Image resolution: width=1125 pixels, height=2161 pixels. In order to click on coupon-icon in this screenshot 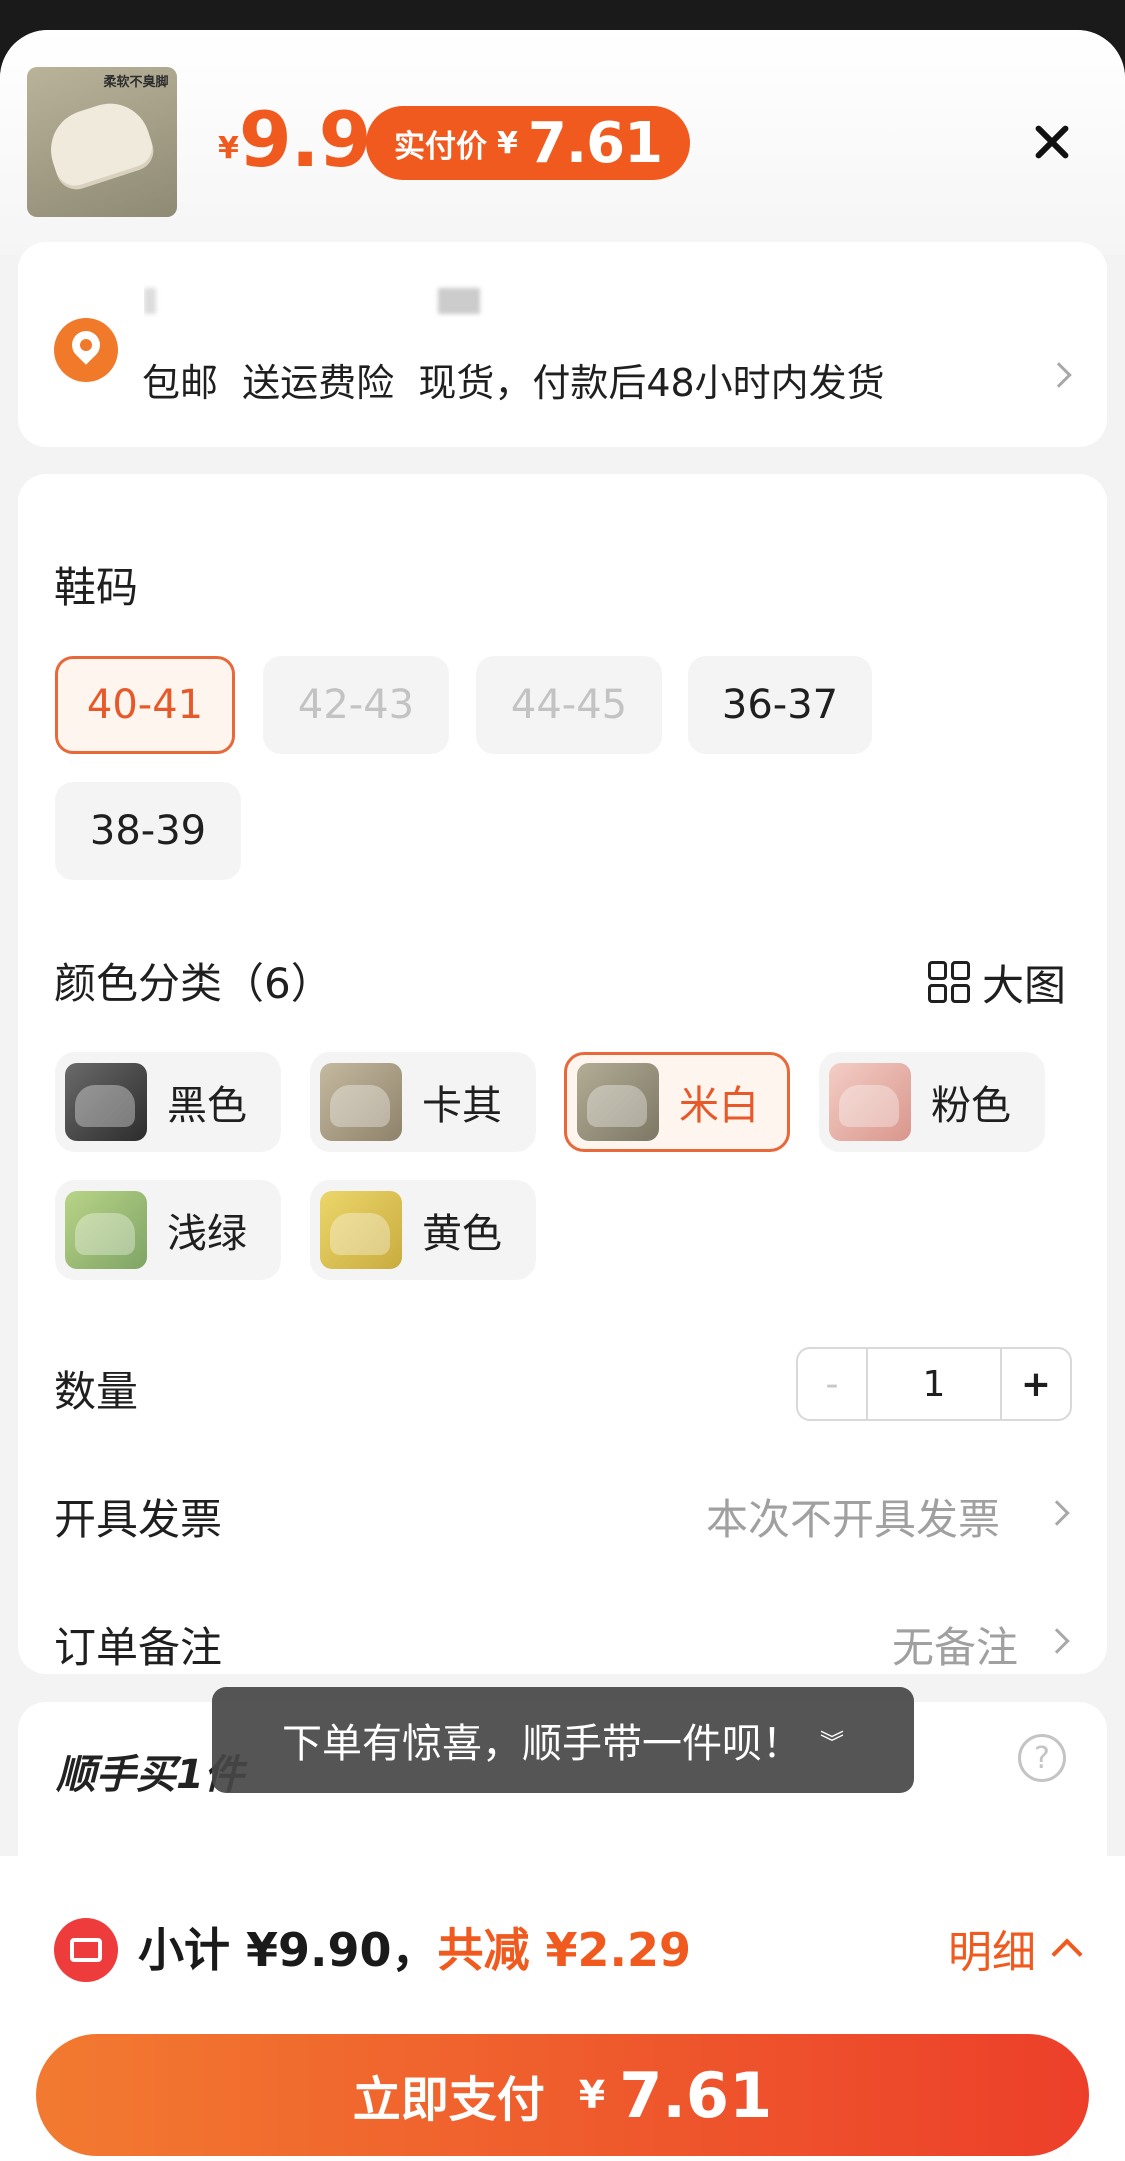, I will do `click(86, 1950)`.